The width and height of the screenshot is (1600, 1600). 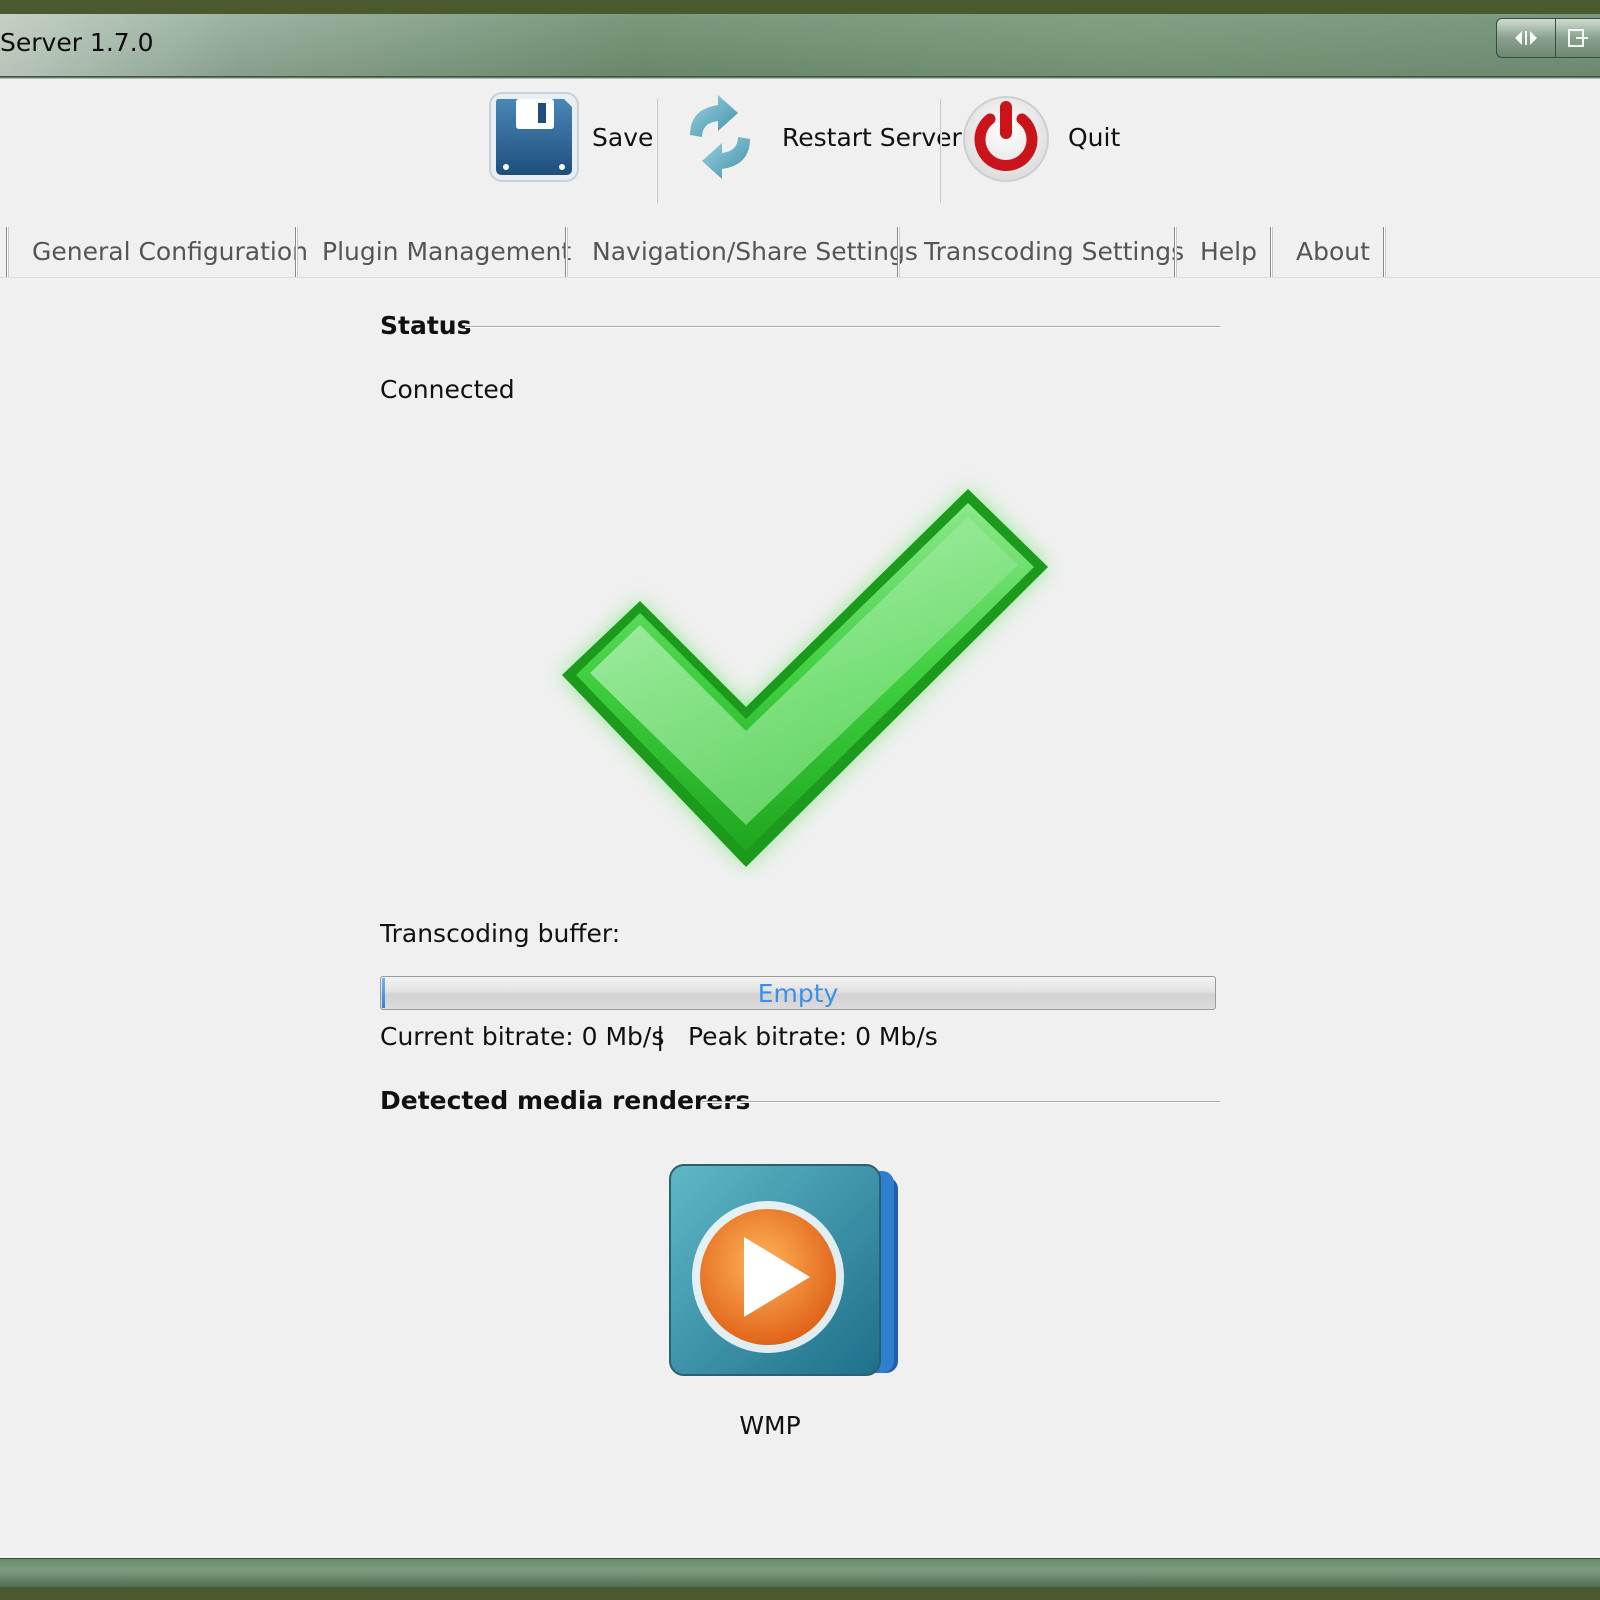 I want to click on save-icon, so click(x=534, y=137).